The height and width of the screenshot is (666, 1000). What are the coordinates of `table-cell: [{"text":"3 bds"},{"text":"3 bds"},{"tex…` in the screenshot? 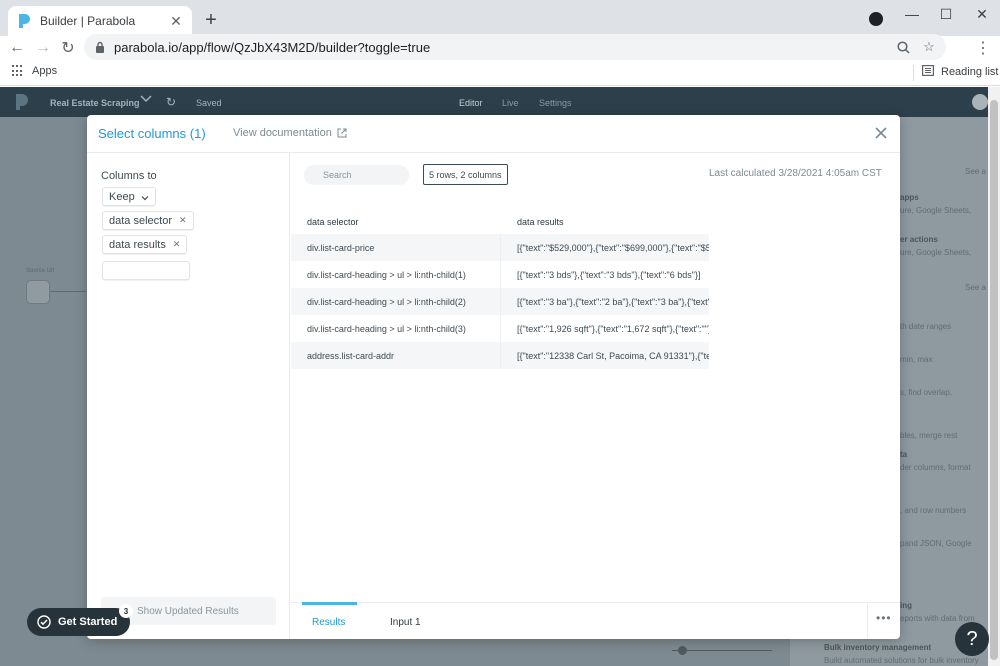 It's located at (605, 274).